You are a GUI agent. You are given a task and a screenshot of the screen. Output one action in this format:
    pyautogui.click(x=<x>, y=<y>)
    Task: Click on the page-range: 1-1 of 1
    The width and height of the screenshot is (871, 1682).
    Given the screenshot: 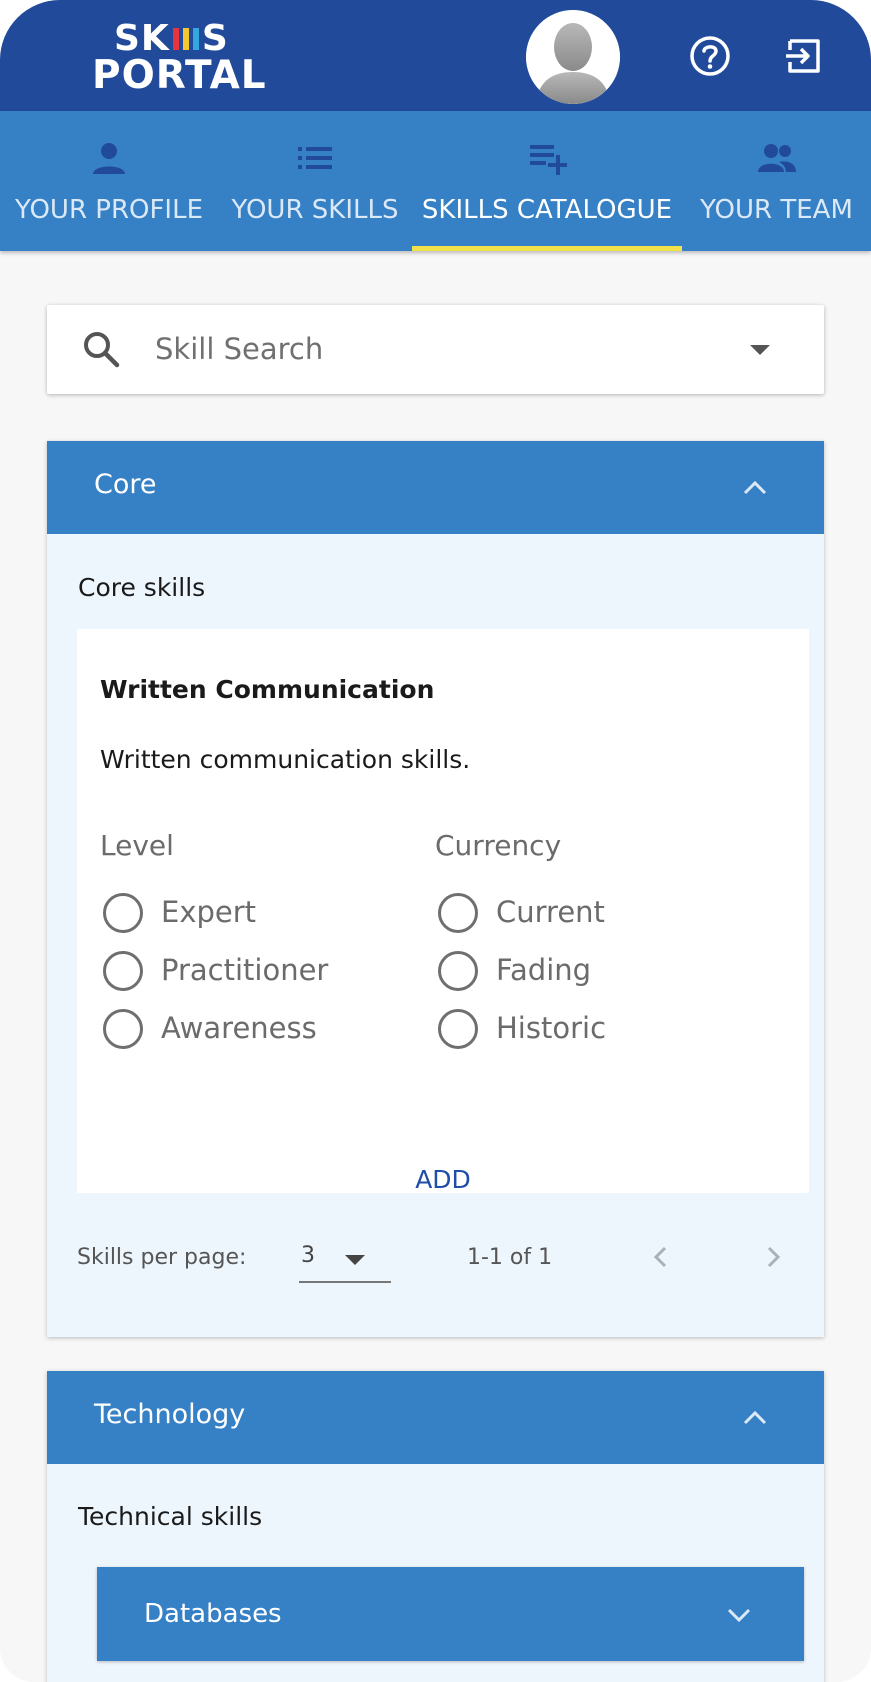 What is the action you would take?
    pyautogui.click(x=510, y=1257)
    